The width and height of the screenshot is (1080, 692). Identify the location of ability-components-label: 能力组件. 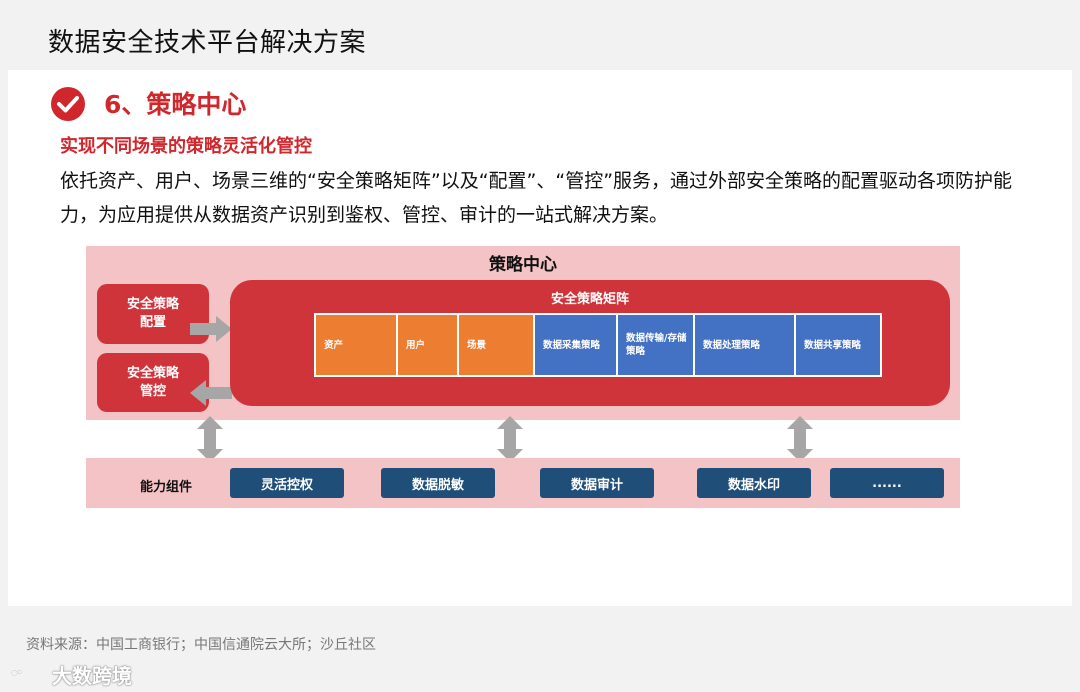
(166, 487).